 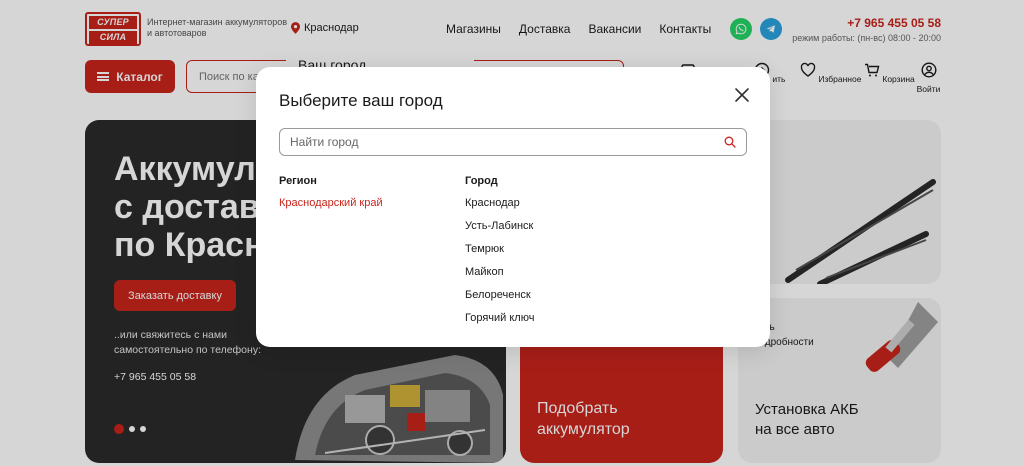 What do you see at coordinates (499, 231) in the screenshot?
I see `city-item-ust-labinsk: Усть-Лабинск` at bounding box center [499, 231].